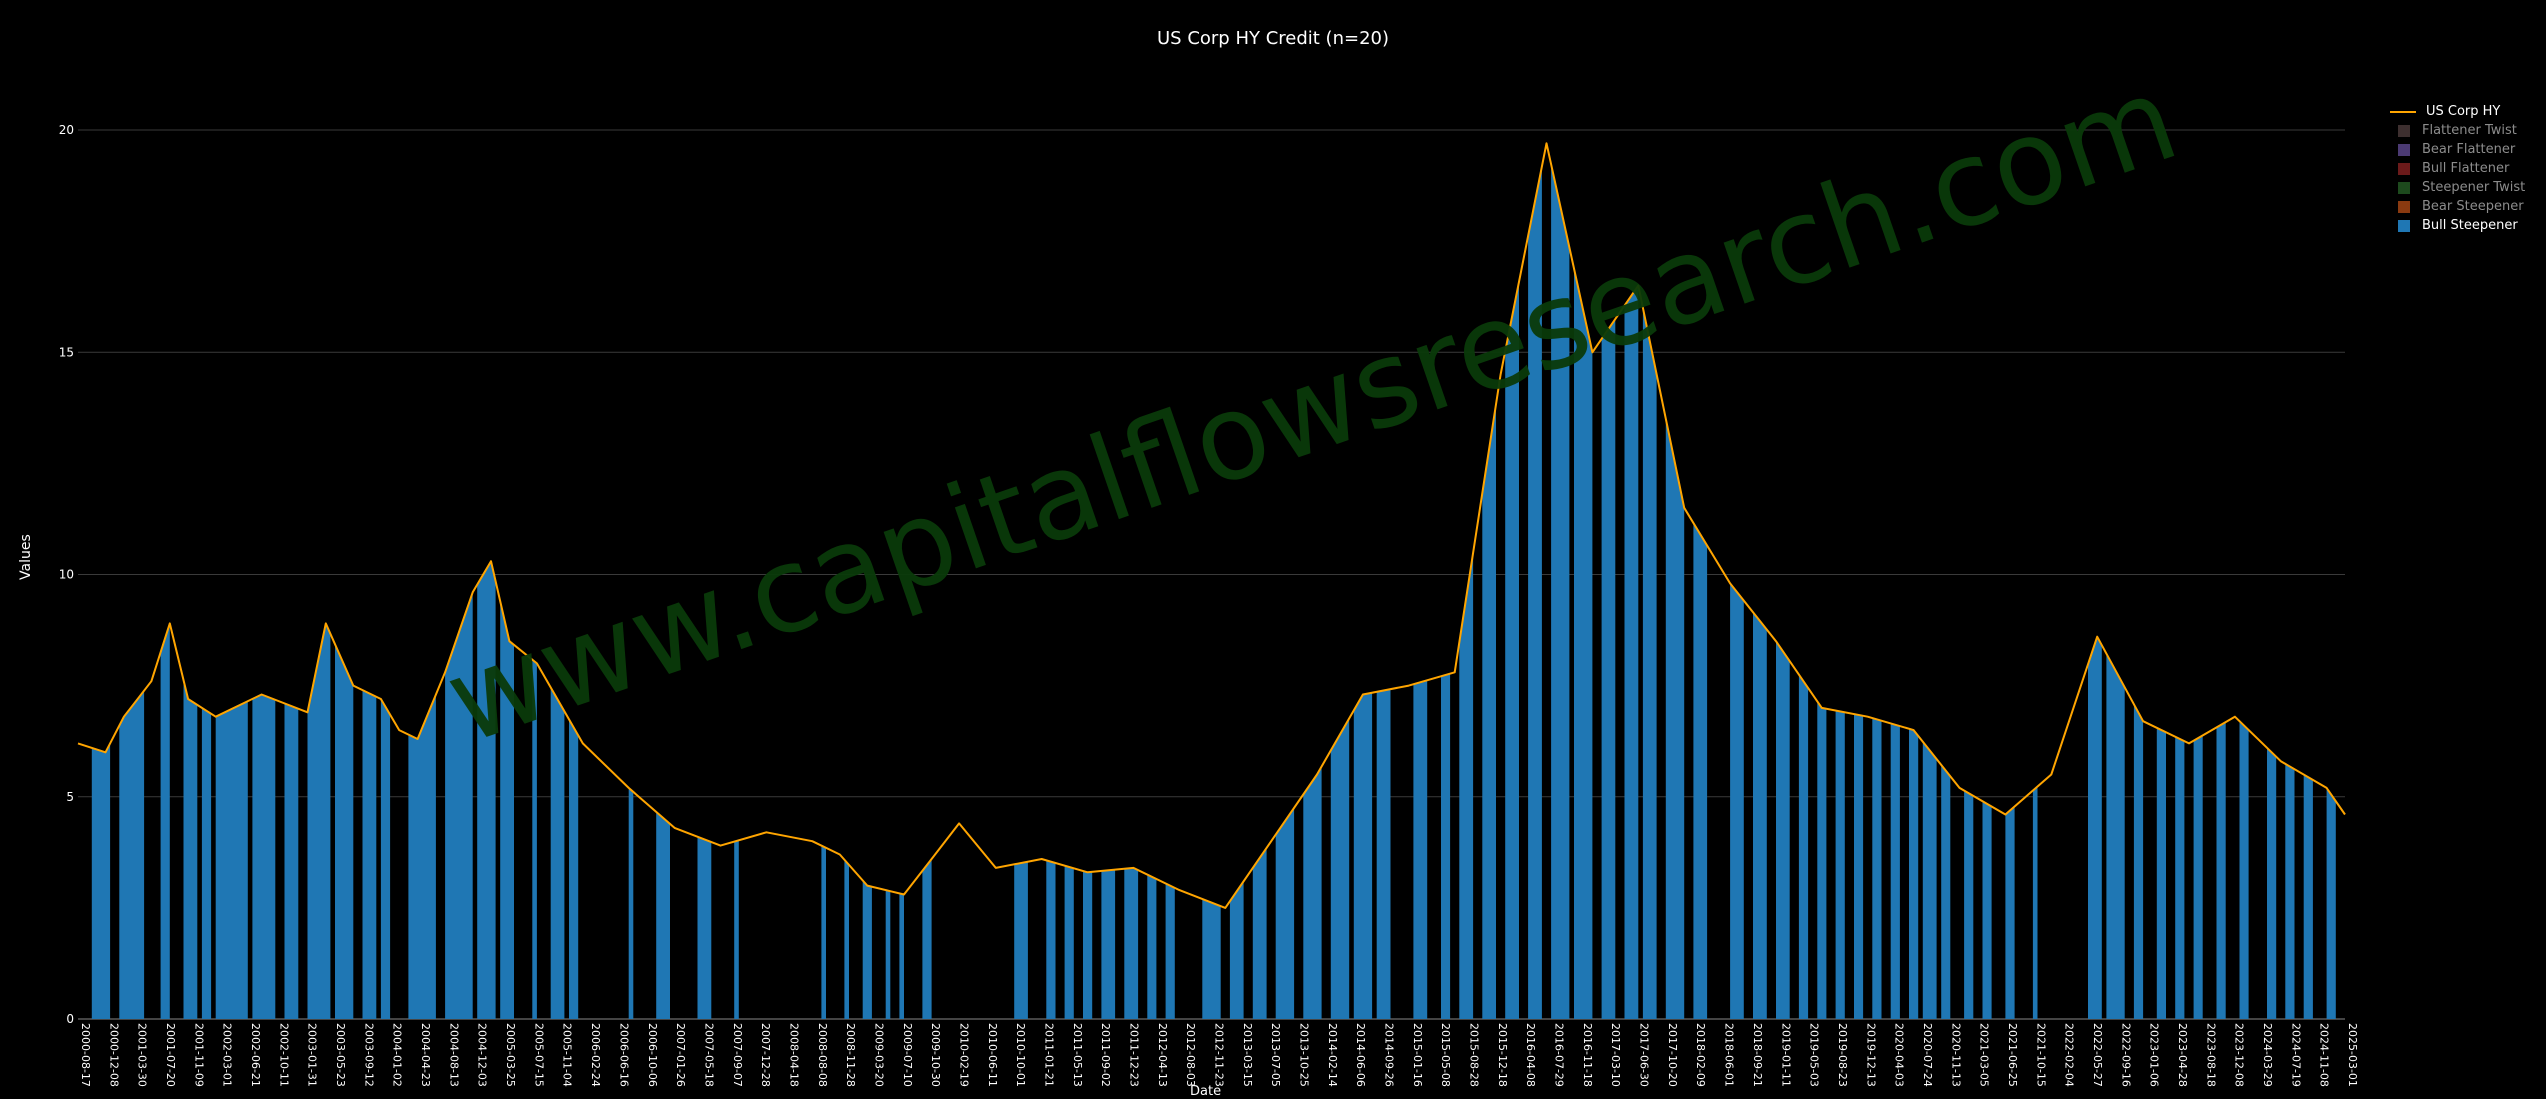 This screenshot has height=1099, width=2546. Describe the element at coordinates (1842, 1055) in the screenshot. I see `x-tick-label: 2019-08-23` at that location.